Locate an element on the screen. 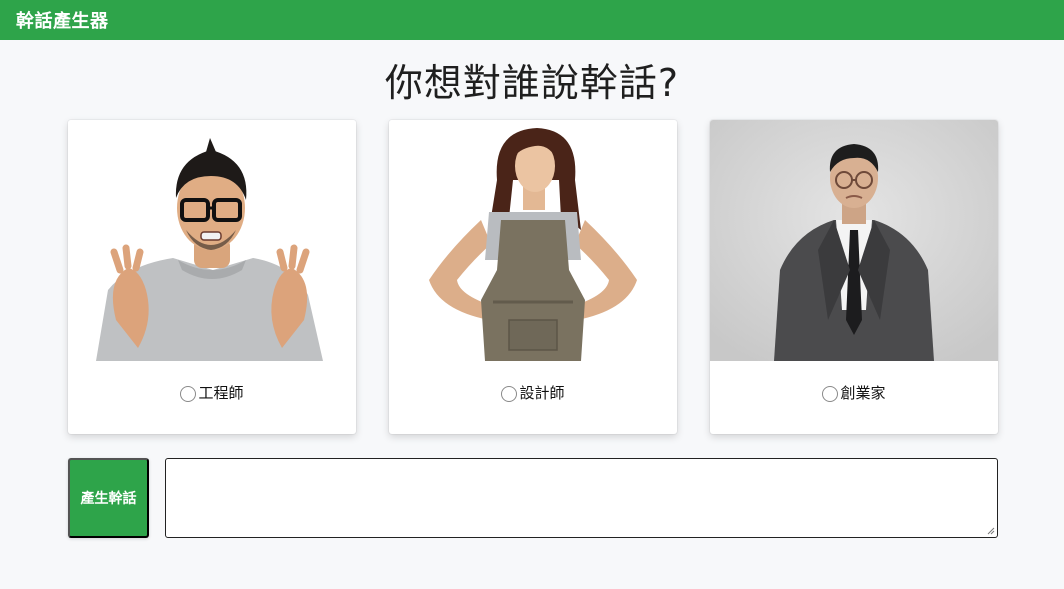 The width and height of the screenshot is (1064, 589). option-entrepreneur: 創業家 is located at coordinates (854, 392).